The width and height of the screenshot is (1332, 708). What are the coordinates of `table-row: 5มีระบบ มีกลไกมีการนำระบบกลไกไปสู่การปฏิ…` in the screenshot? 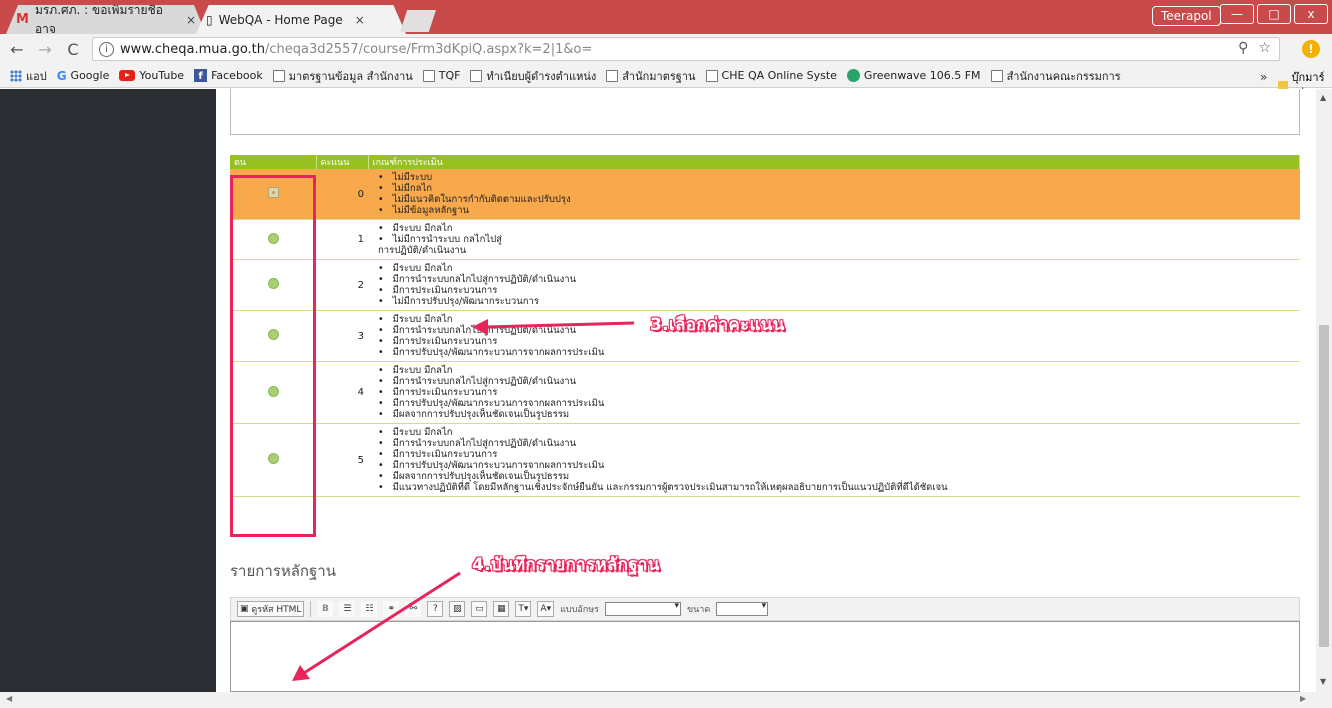 It's located at (765, 460).